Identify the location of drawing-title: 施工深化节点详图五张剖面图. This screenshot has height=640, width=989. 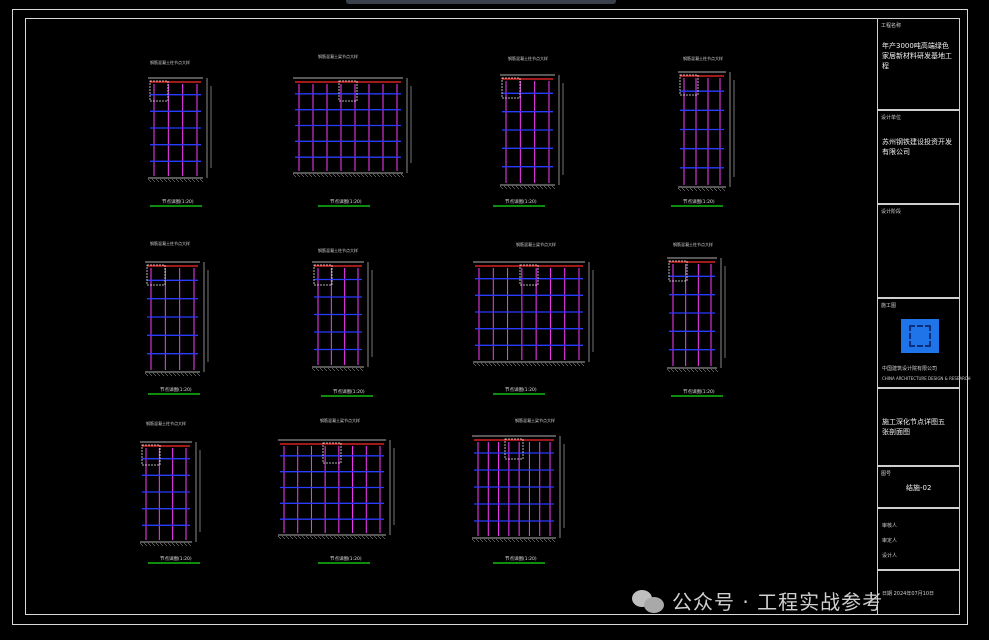
(913, 427).